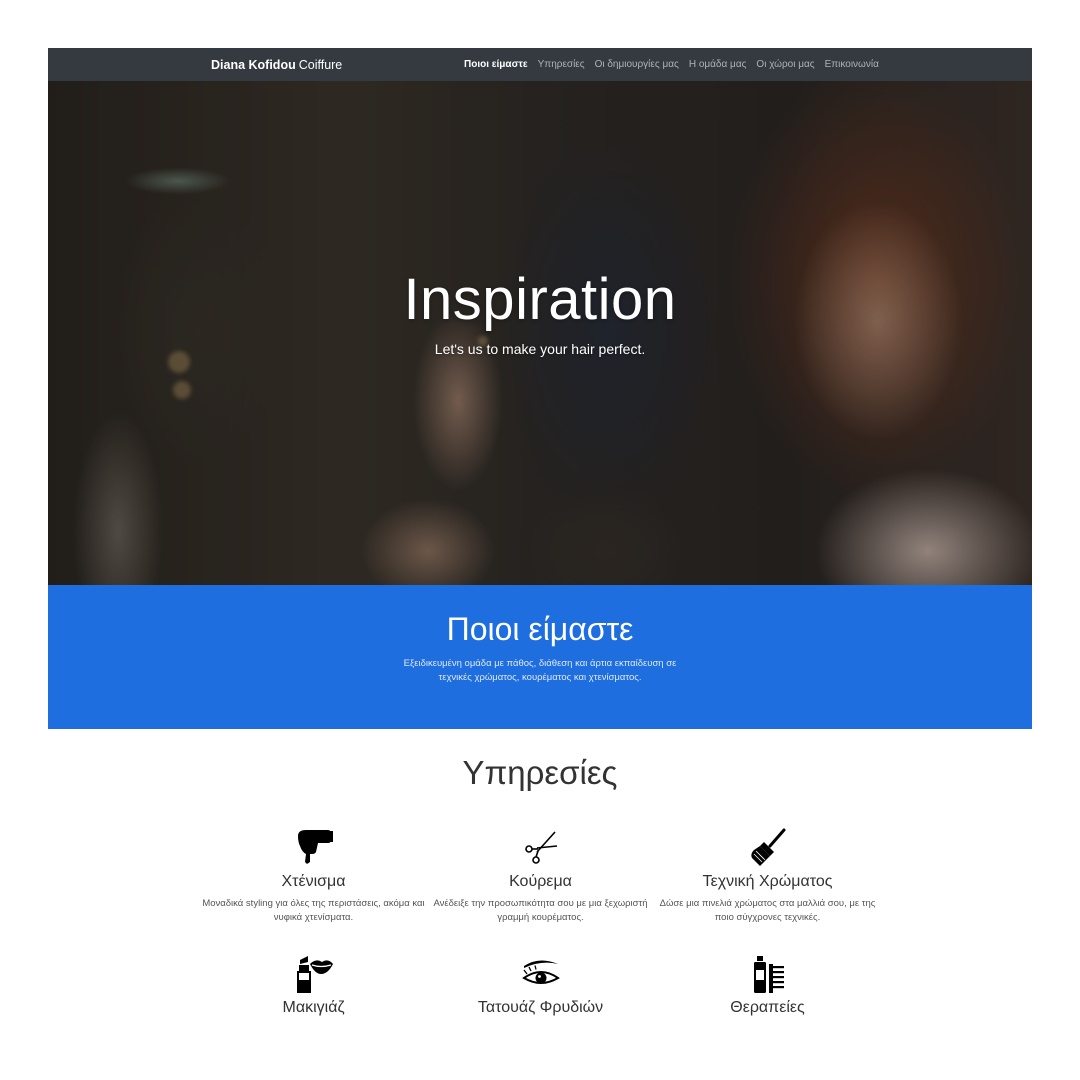  What do you see at coordinates (540, 985) in the screenshot?
I see `service-card-brow-tattoo: Τατουάζ Φρυδιών` at bounding box center [540, 985].